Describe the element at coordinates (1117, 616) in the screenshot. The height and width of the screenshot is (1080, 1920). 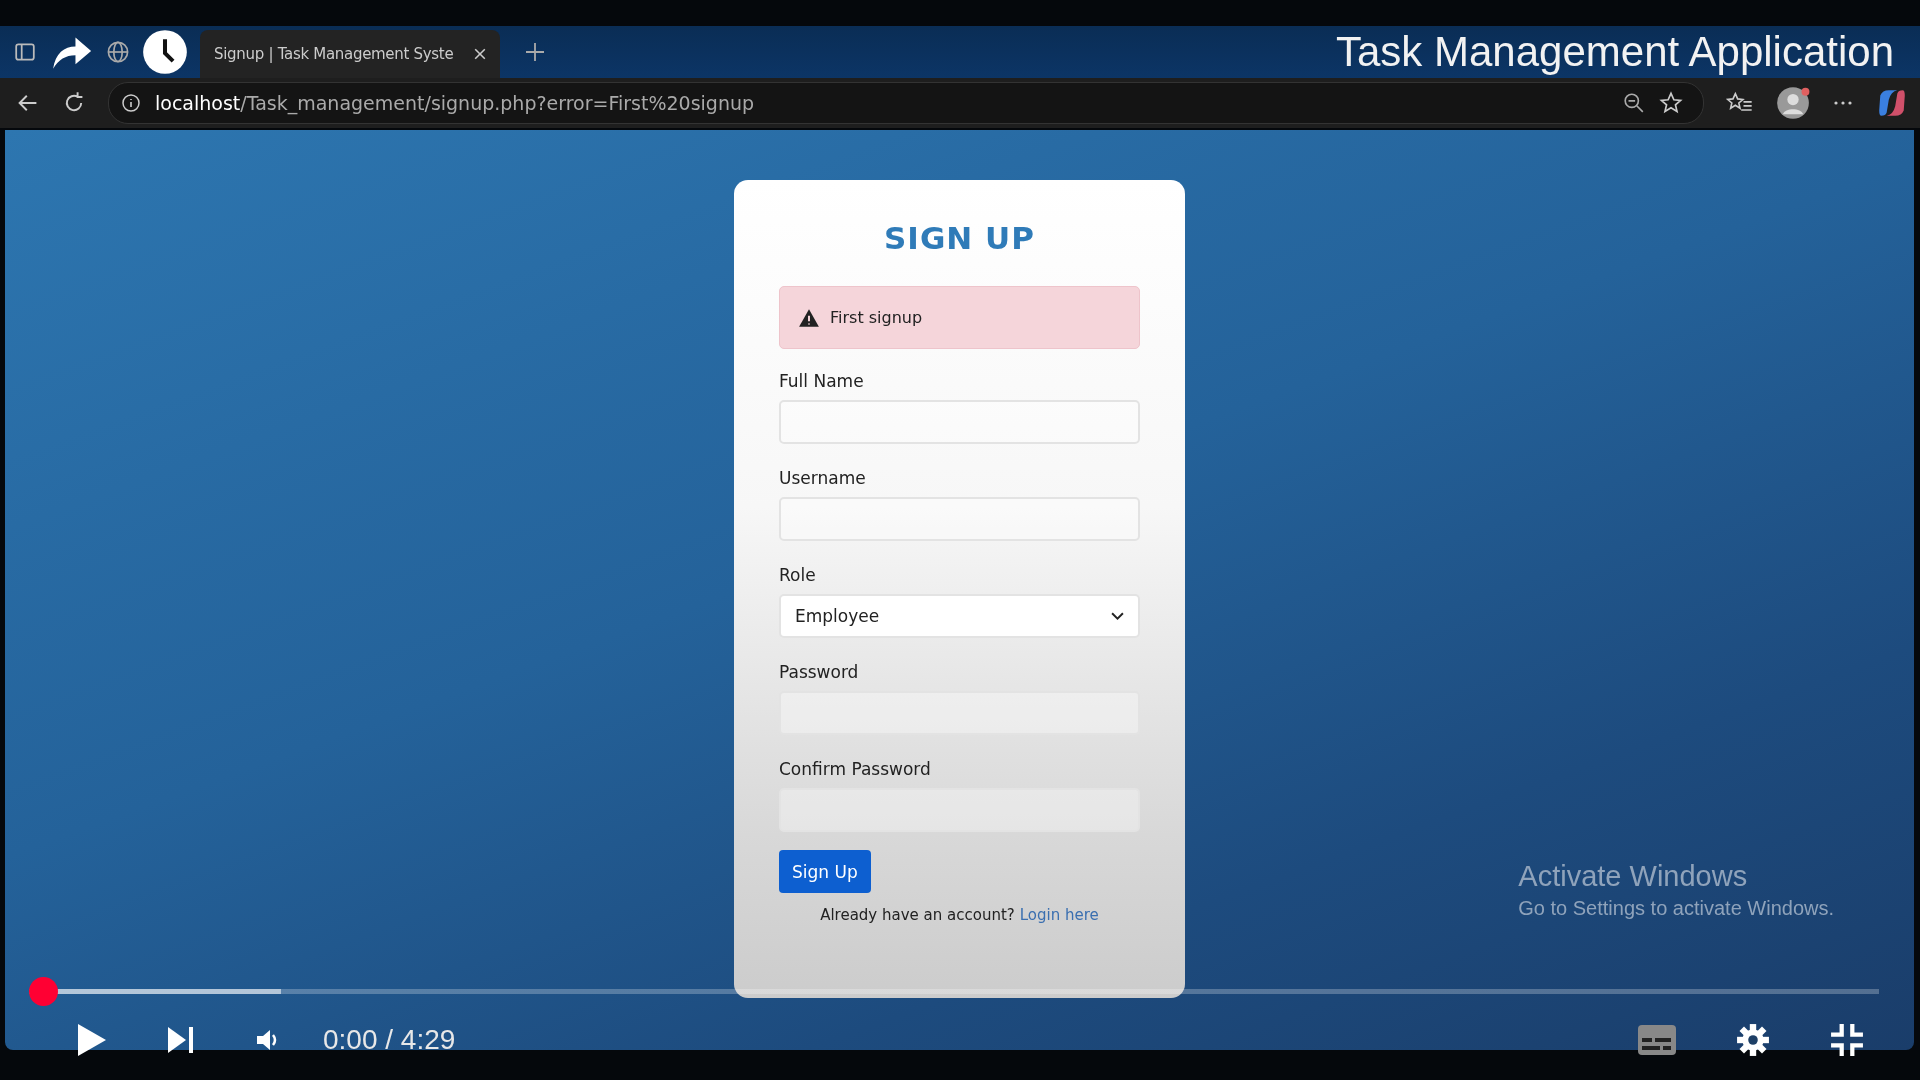
I see `chevron-icon` at that location.